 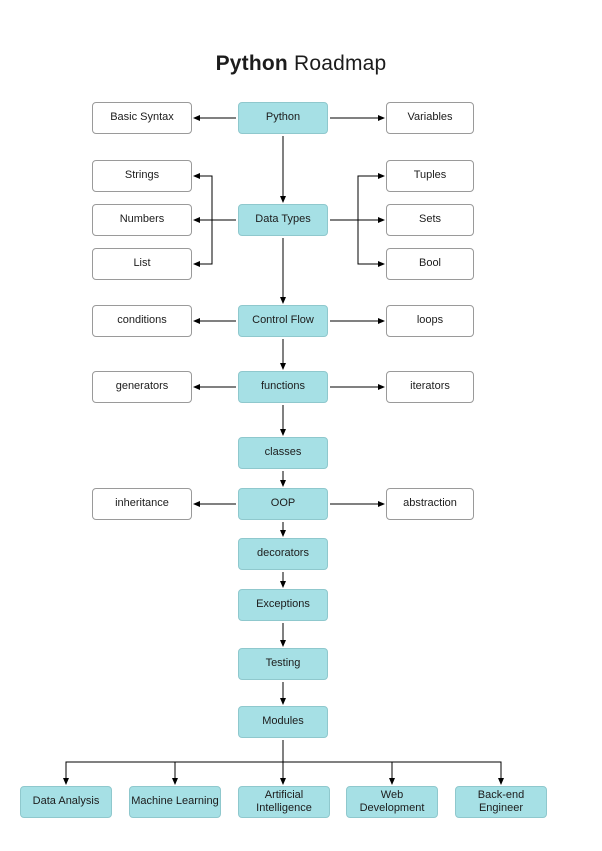 I want to click on node-list: List, so click(x=142, y=264).